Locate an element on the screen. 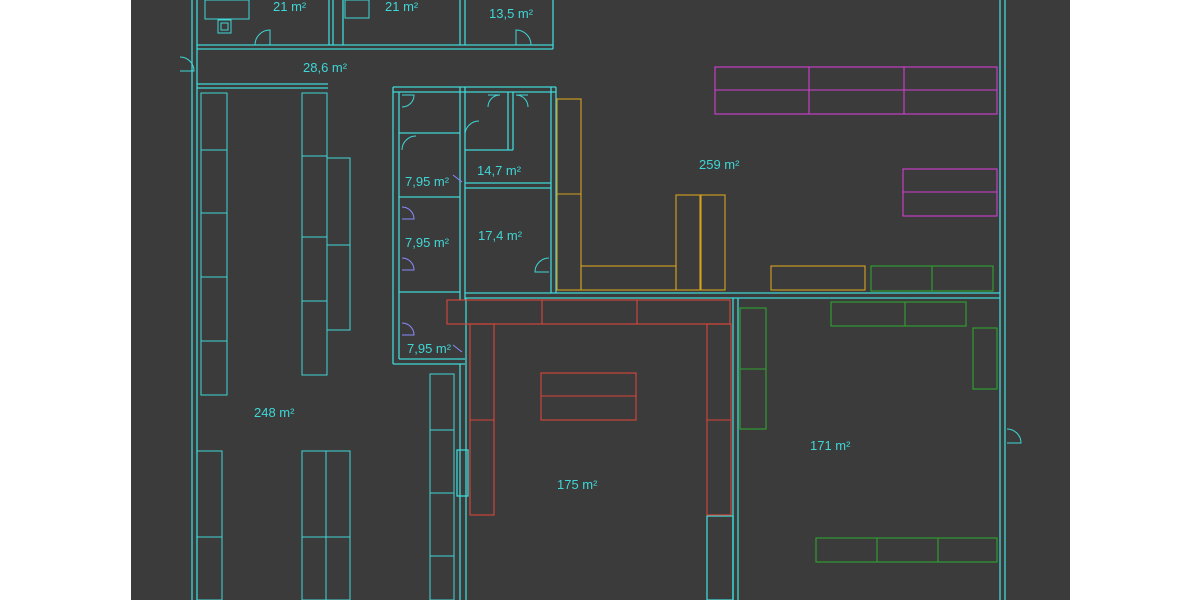 The width and height of the screenshot is (1200, 600). red-shelf-top is located at coordinates (588, 312).